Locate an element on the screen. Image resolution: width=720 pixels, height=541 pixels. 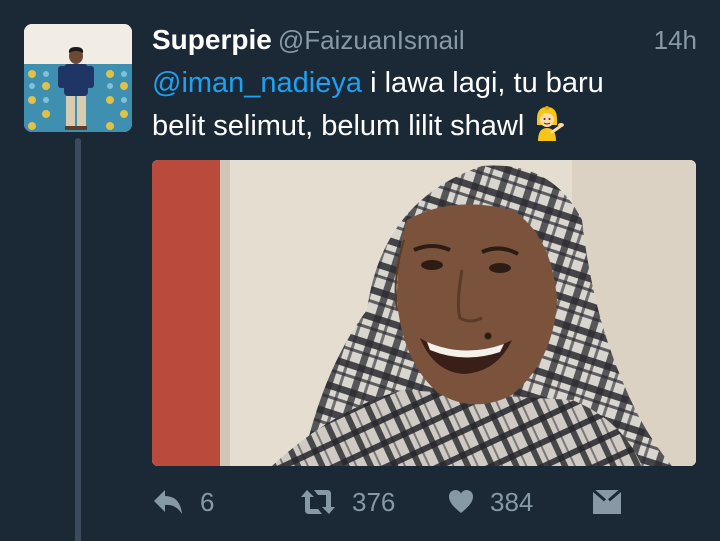
tweet-text-line2: belit selimut, belum lilit shawl is located at coordinates (338, 126).